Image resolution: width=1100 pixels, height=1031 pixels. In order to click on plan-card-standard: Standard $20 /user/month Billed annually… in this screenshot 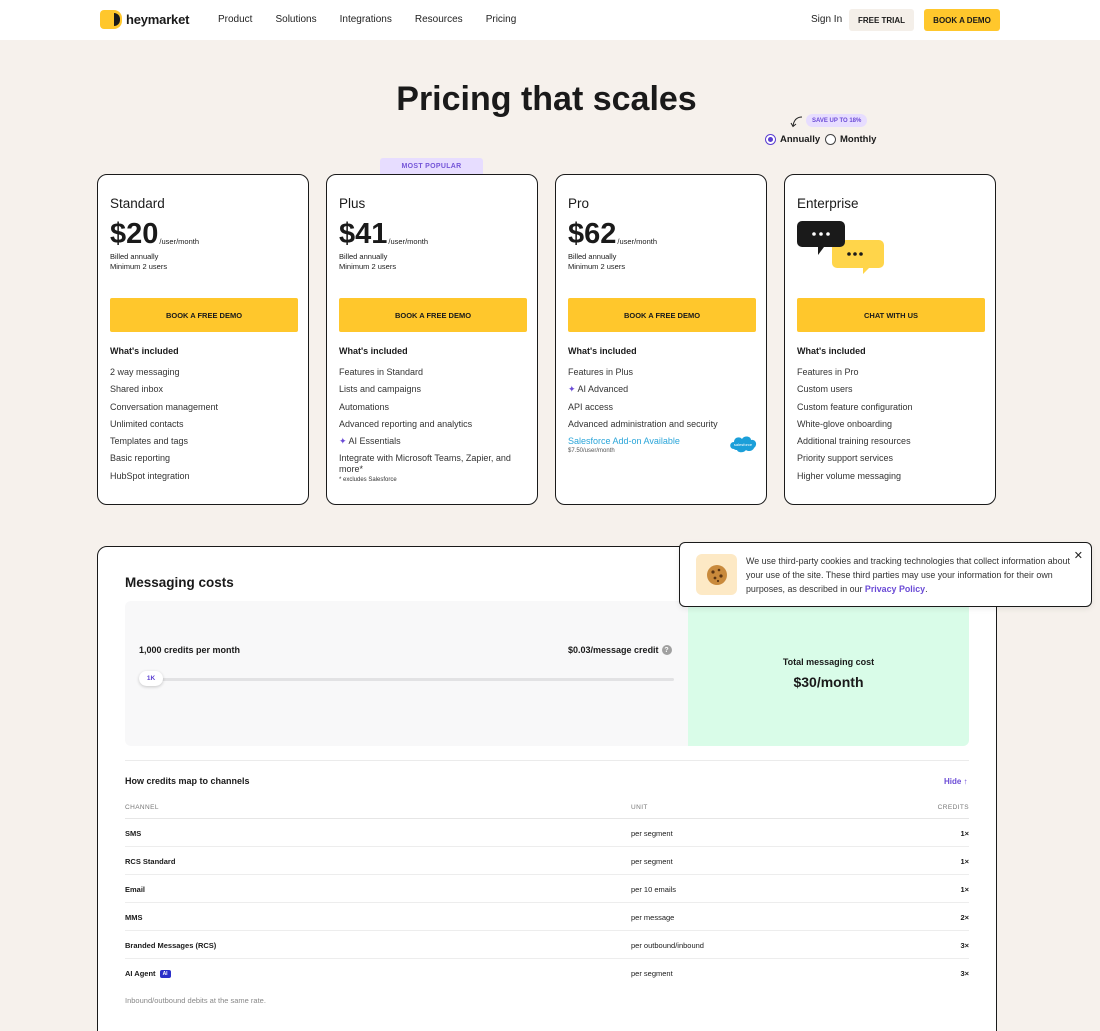, I will do `click(203, 339)`.